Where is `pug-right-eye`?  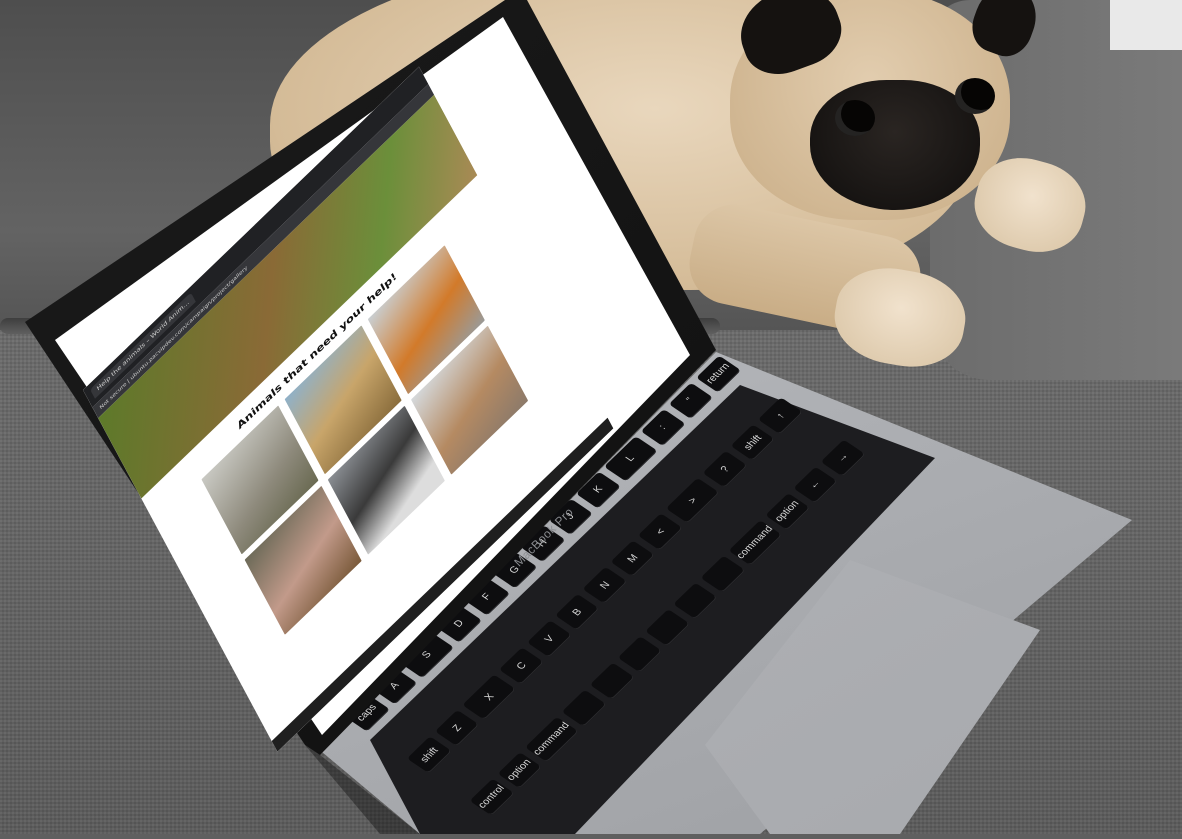 pug-right-eye is located at coordinates (975, 96).